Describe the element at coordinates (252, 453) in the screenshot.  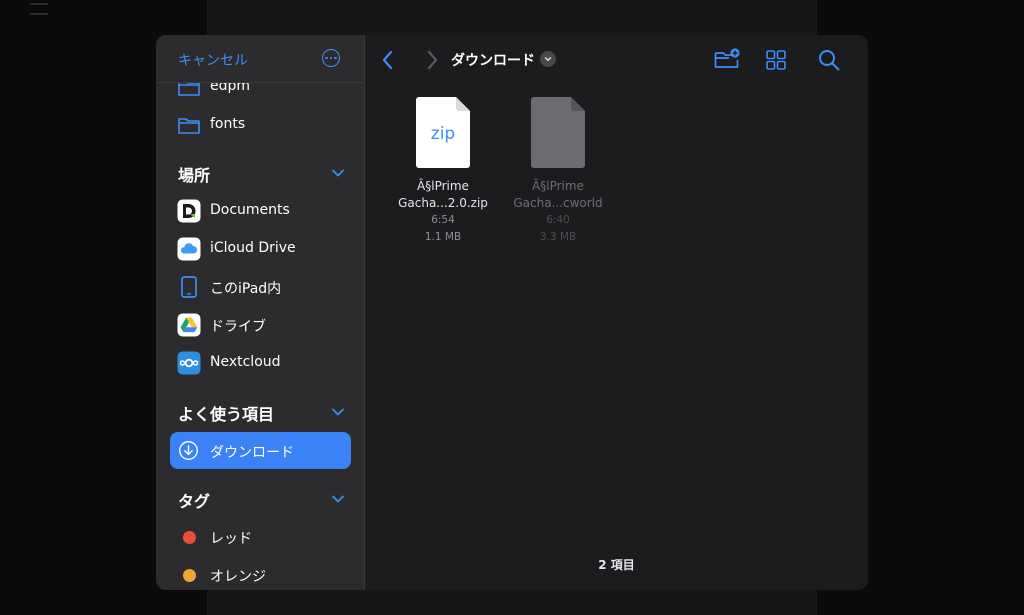
I see `sidebar-item-label: ダウンロード` at that location.